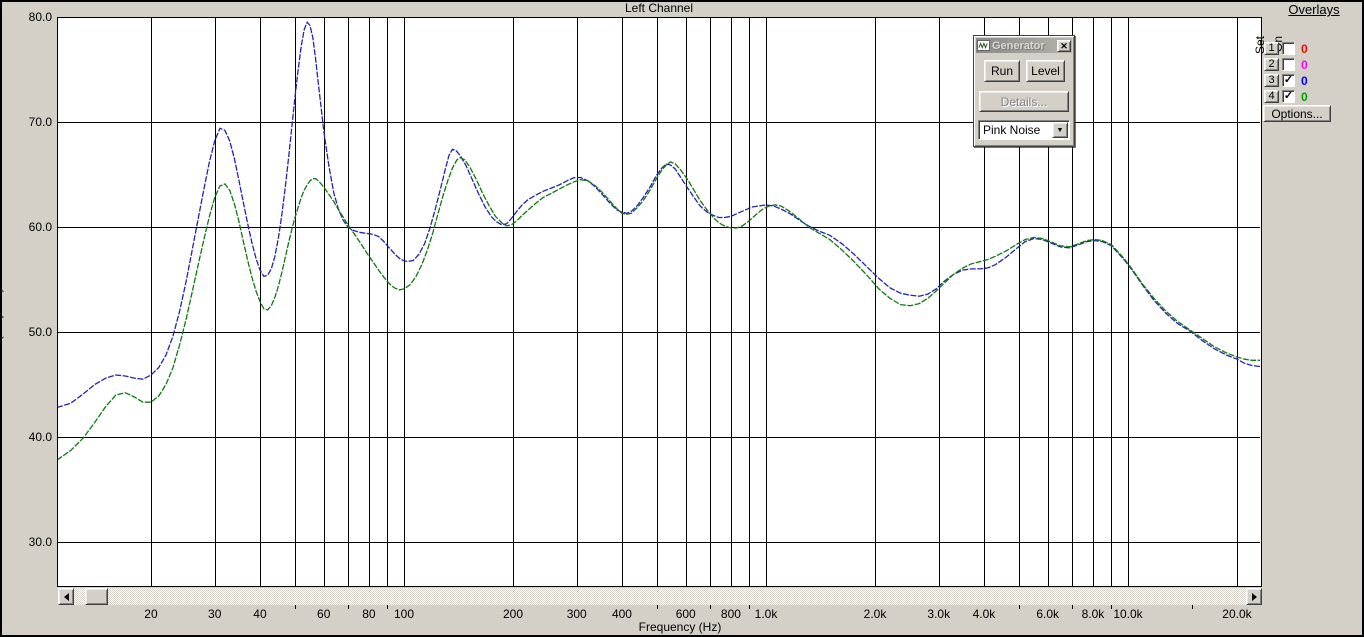 The width and height of the screenshot is (1364, 637). I want to click on signal-dropdown-button: ▼, so click(1060, 130).